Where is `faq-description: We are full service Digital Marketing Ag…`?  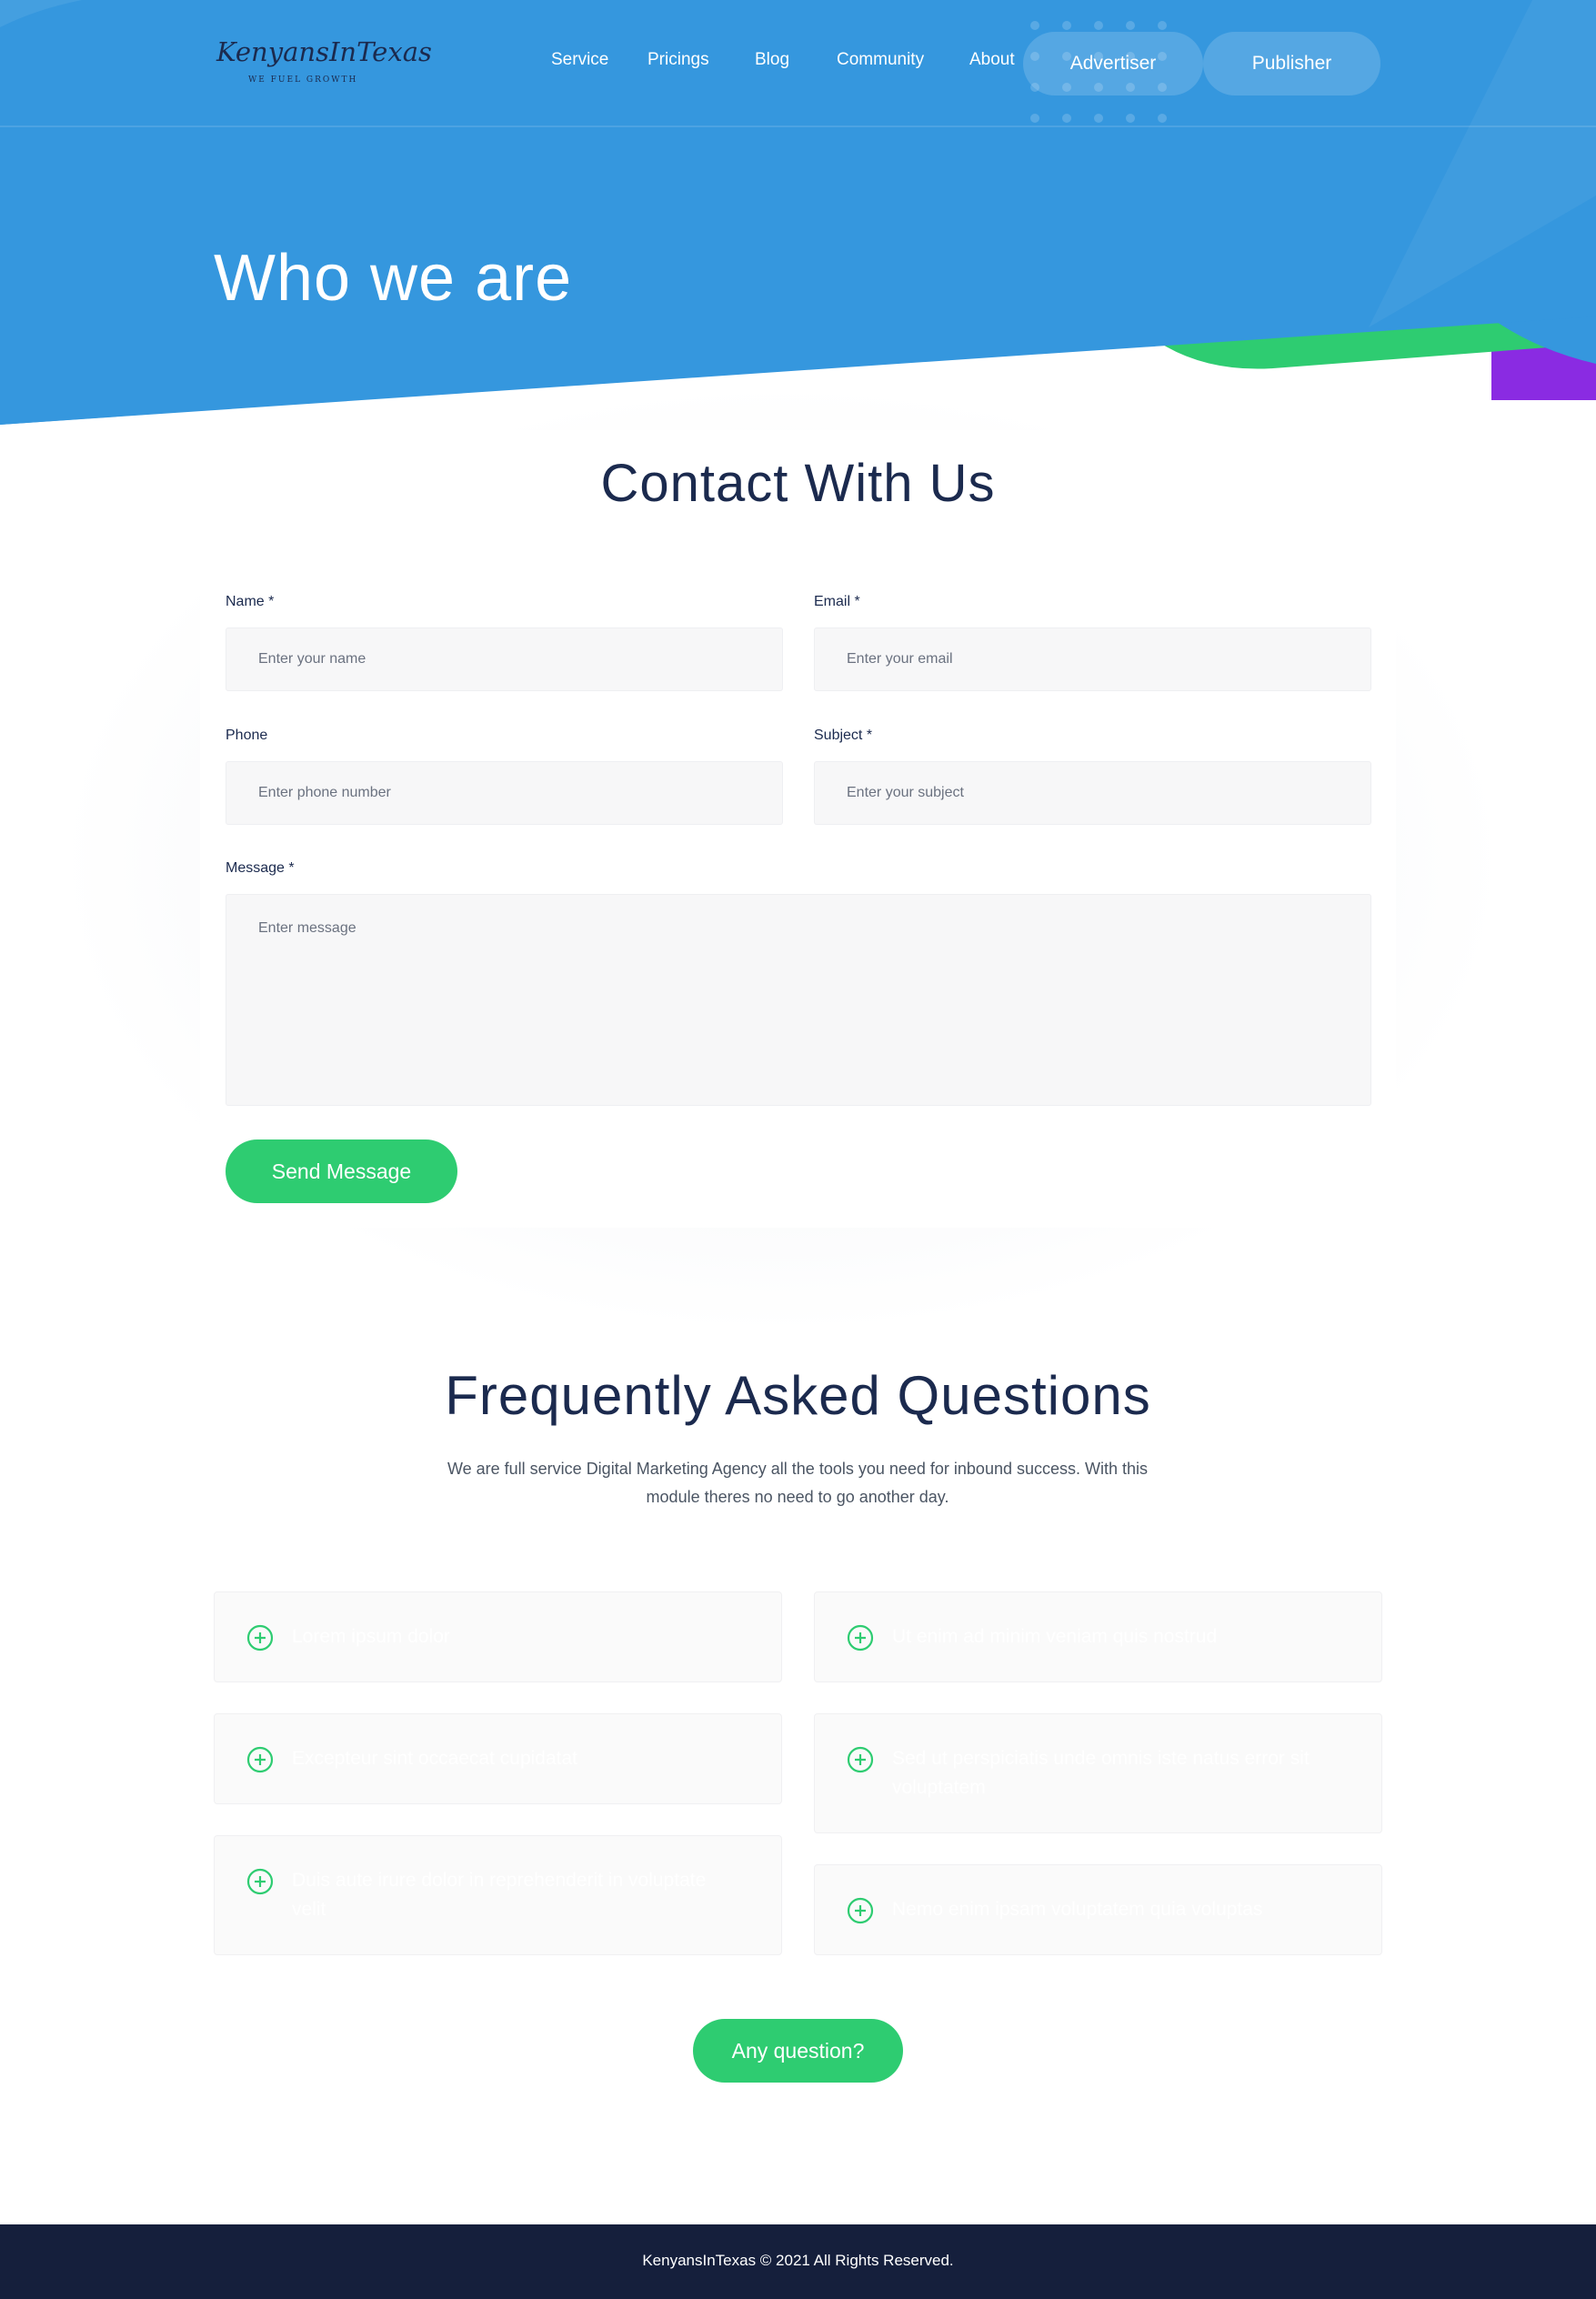 faq-description: We are full service Digital Marketing Ag… is located at coordinates (798, 1483).